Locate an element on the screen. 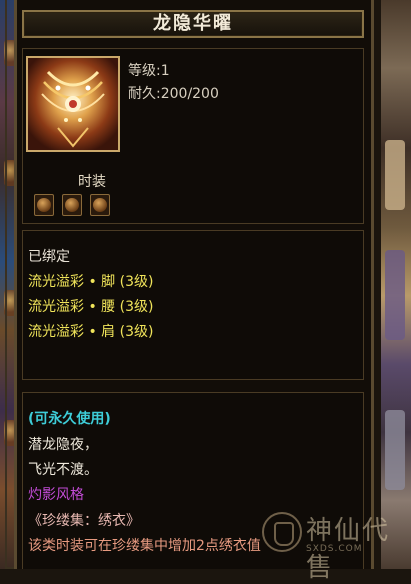  costume-icon is located at coordinates (73, 104).